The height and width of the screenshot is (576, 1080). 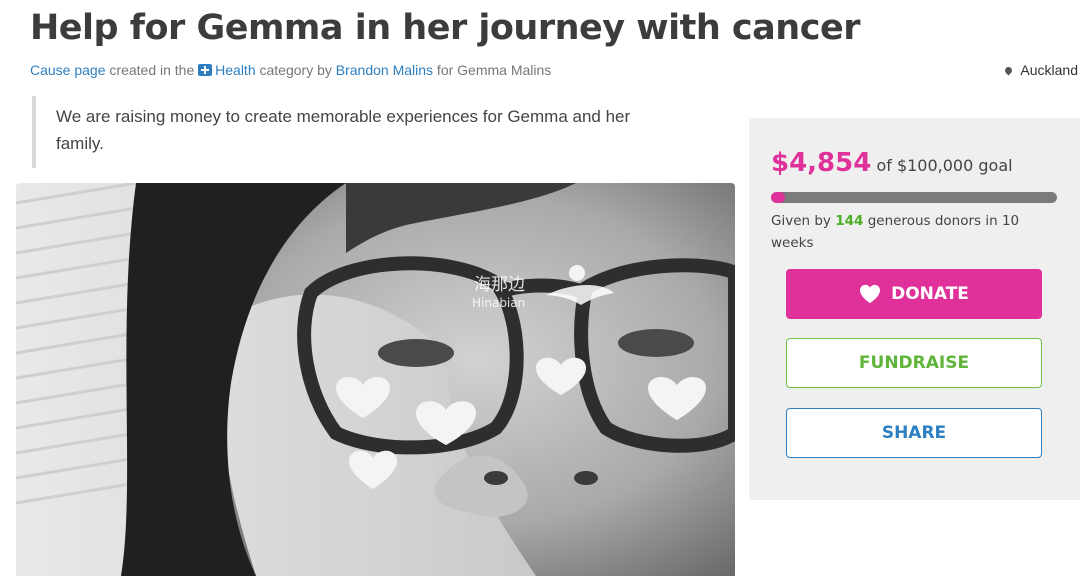 I want to click on donor-summary: Given by 144 generous donors in 10 weeks, so click(x=916, y=232).